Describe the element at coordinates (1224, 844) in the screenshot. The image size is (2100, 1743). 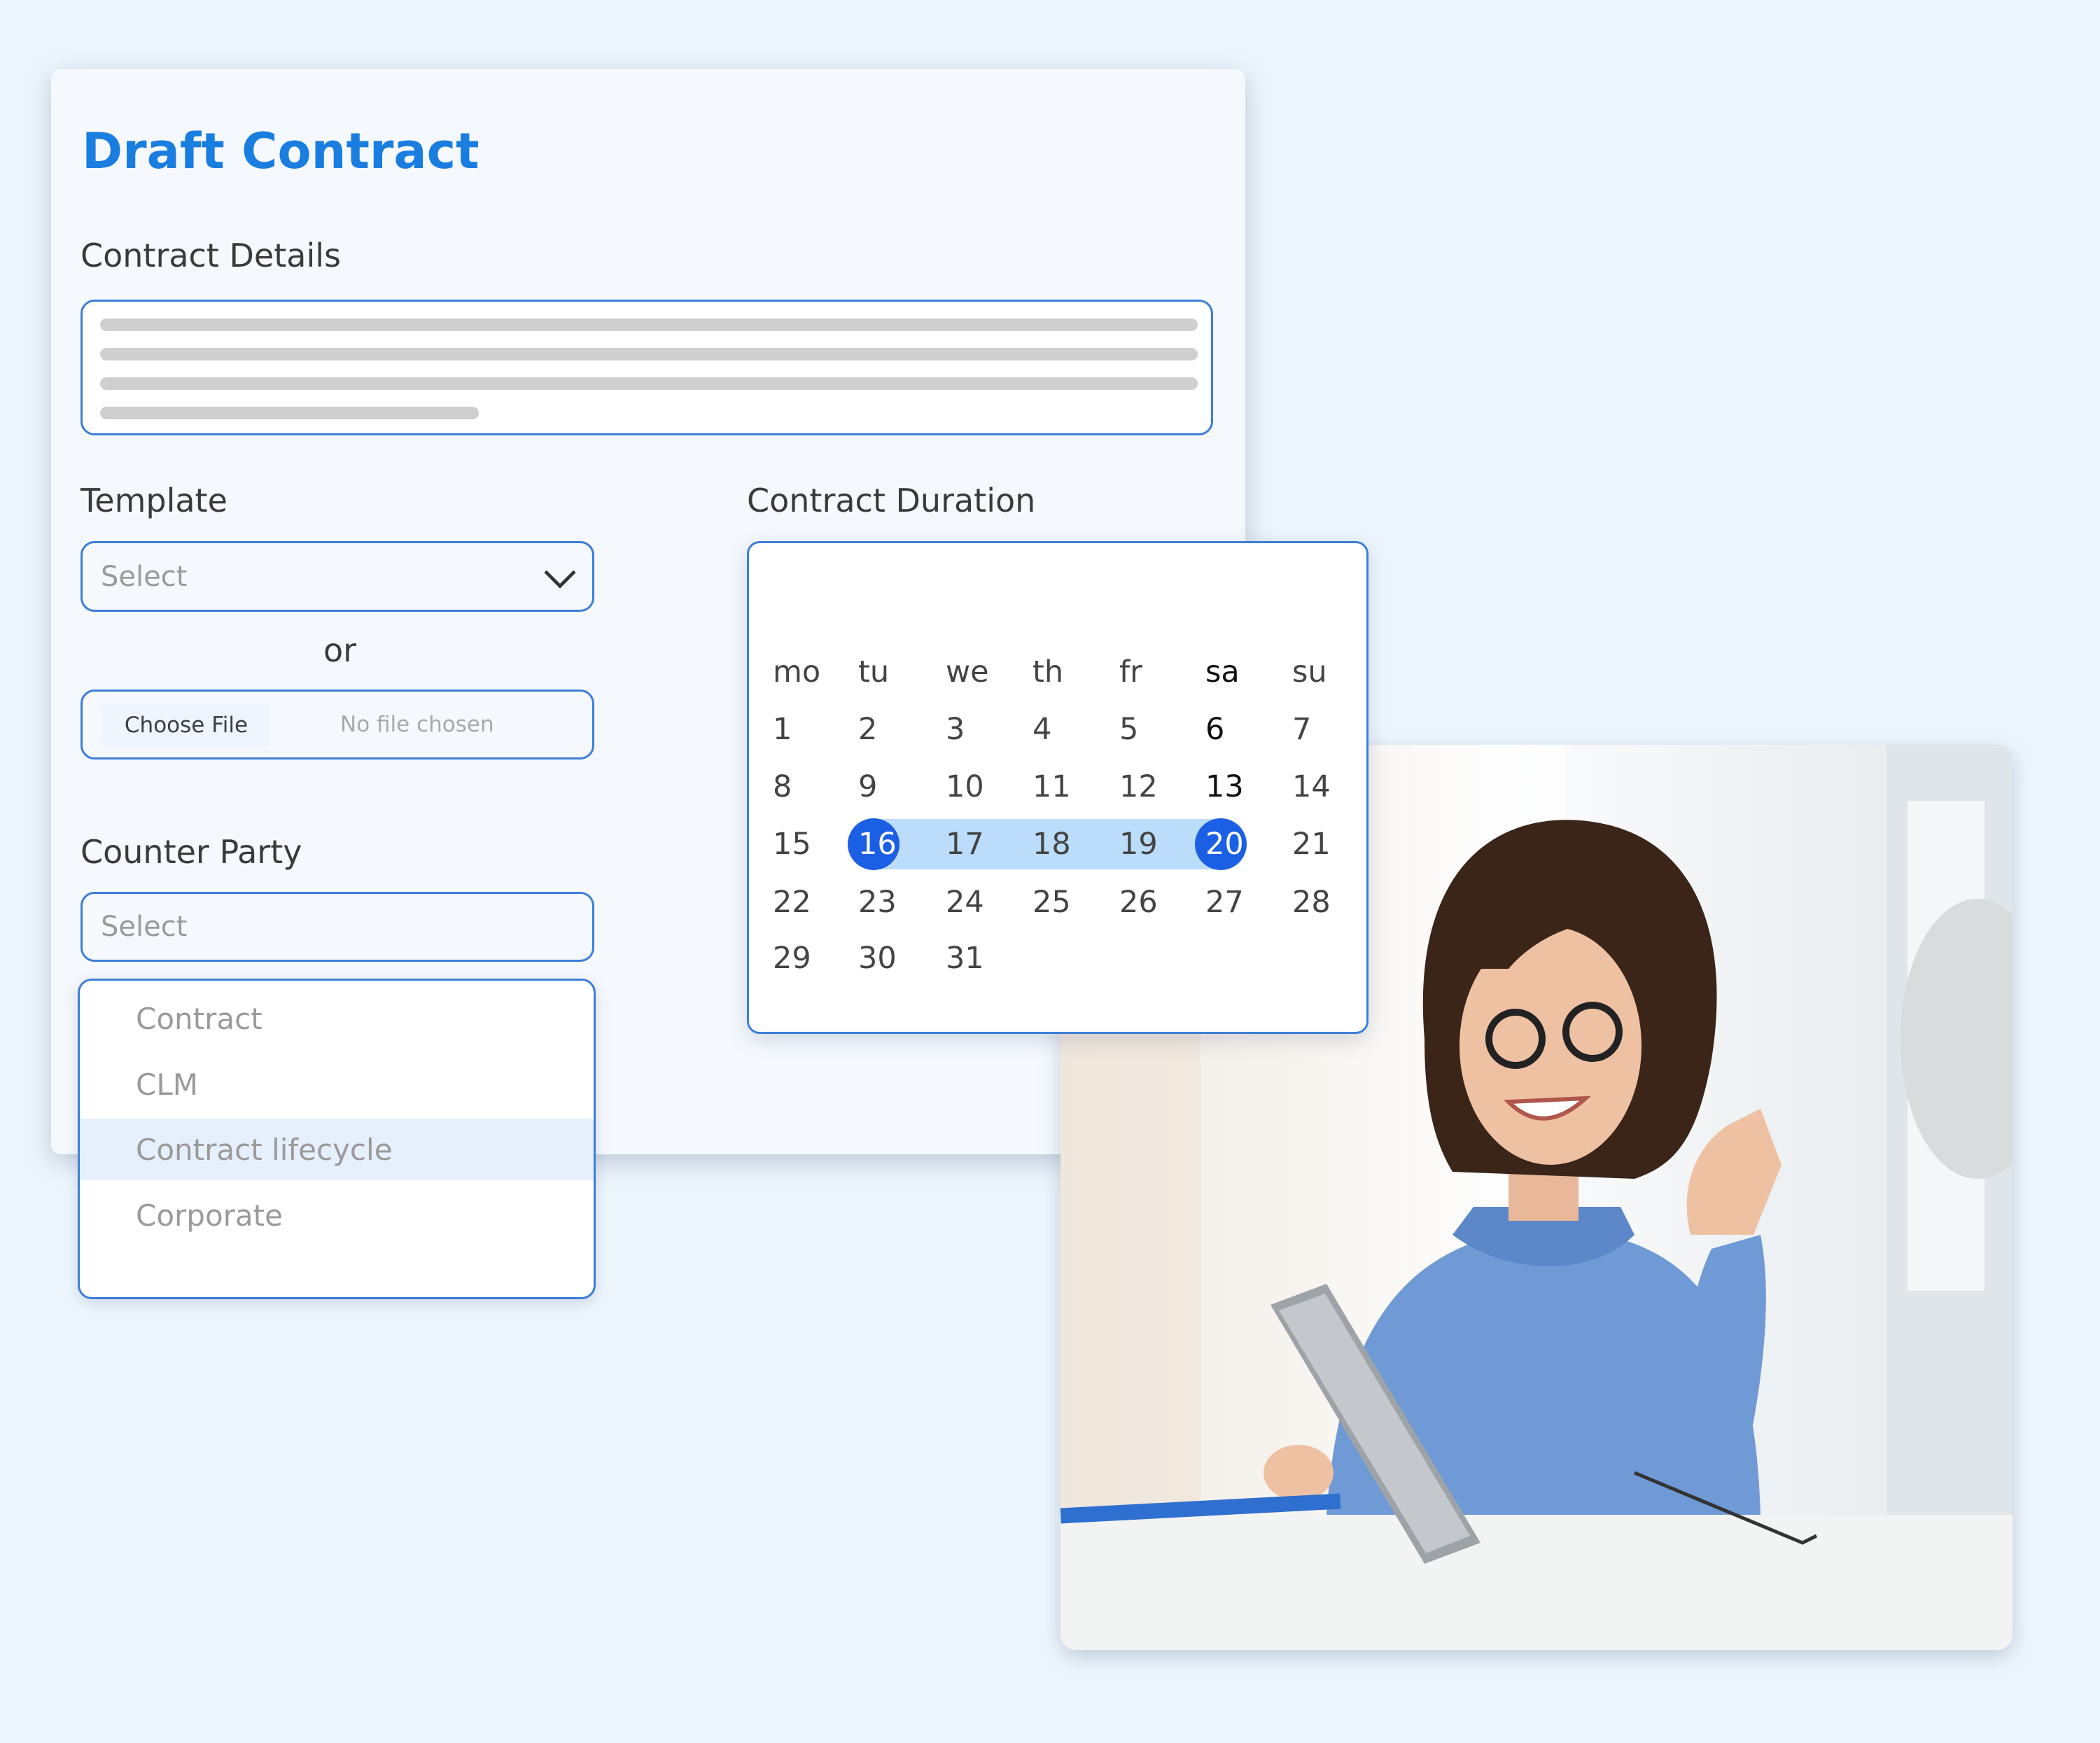
I see `calendar-day: 20` at that location.